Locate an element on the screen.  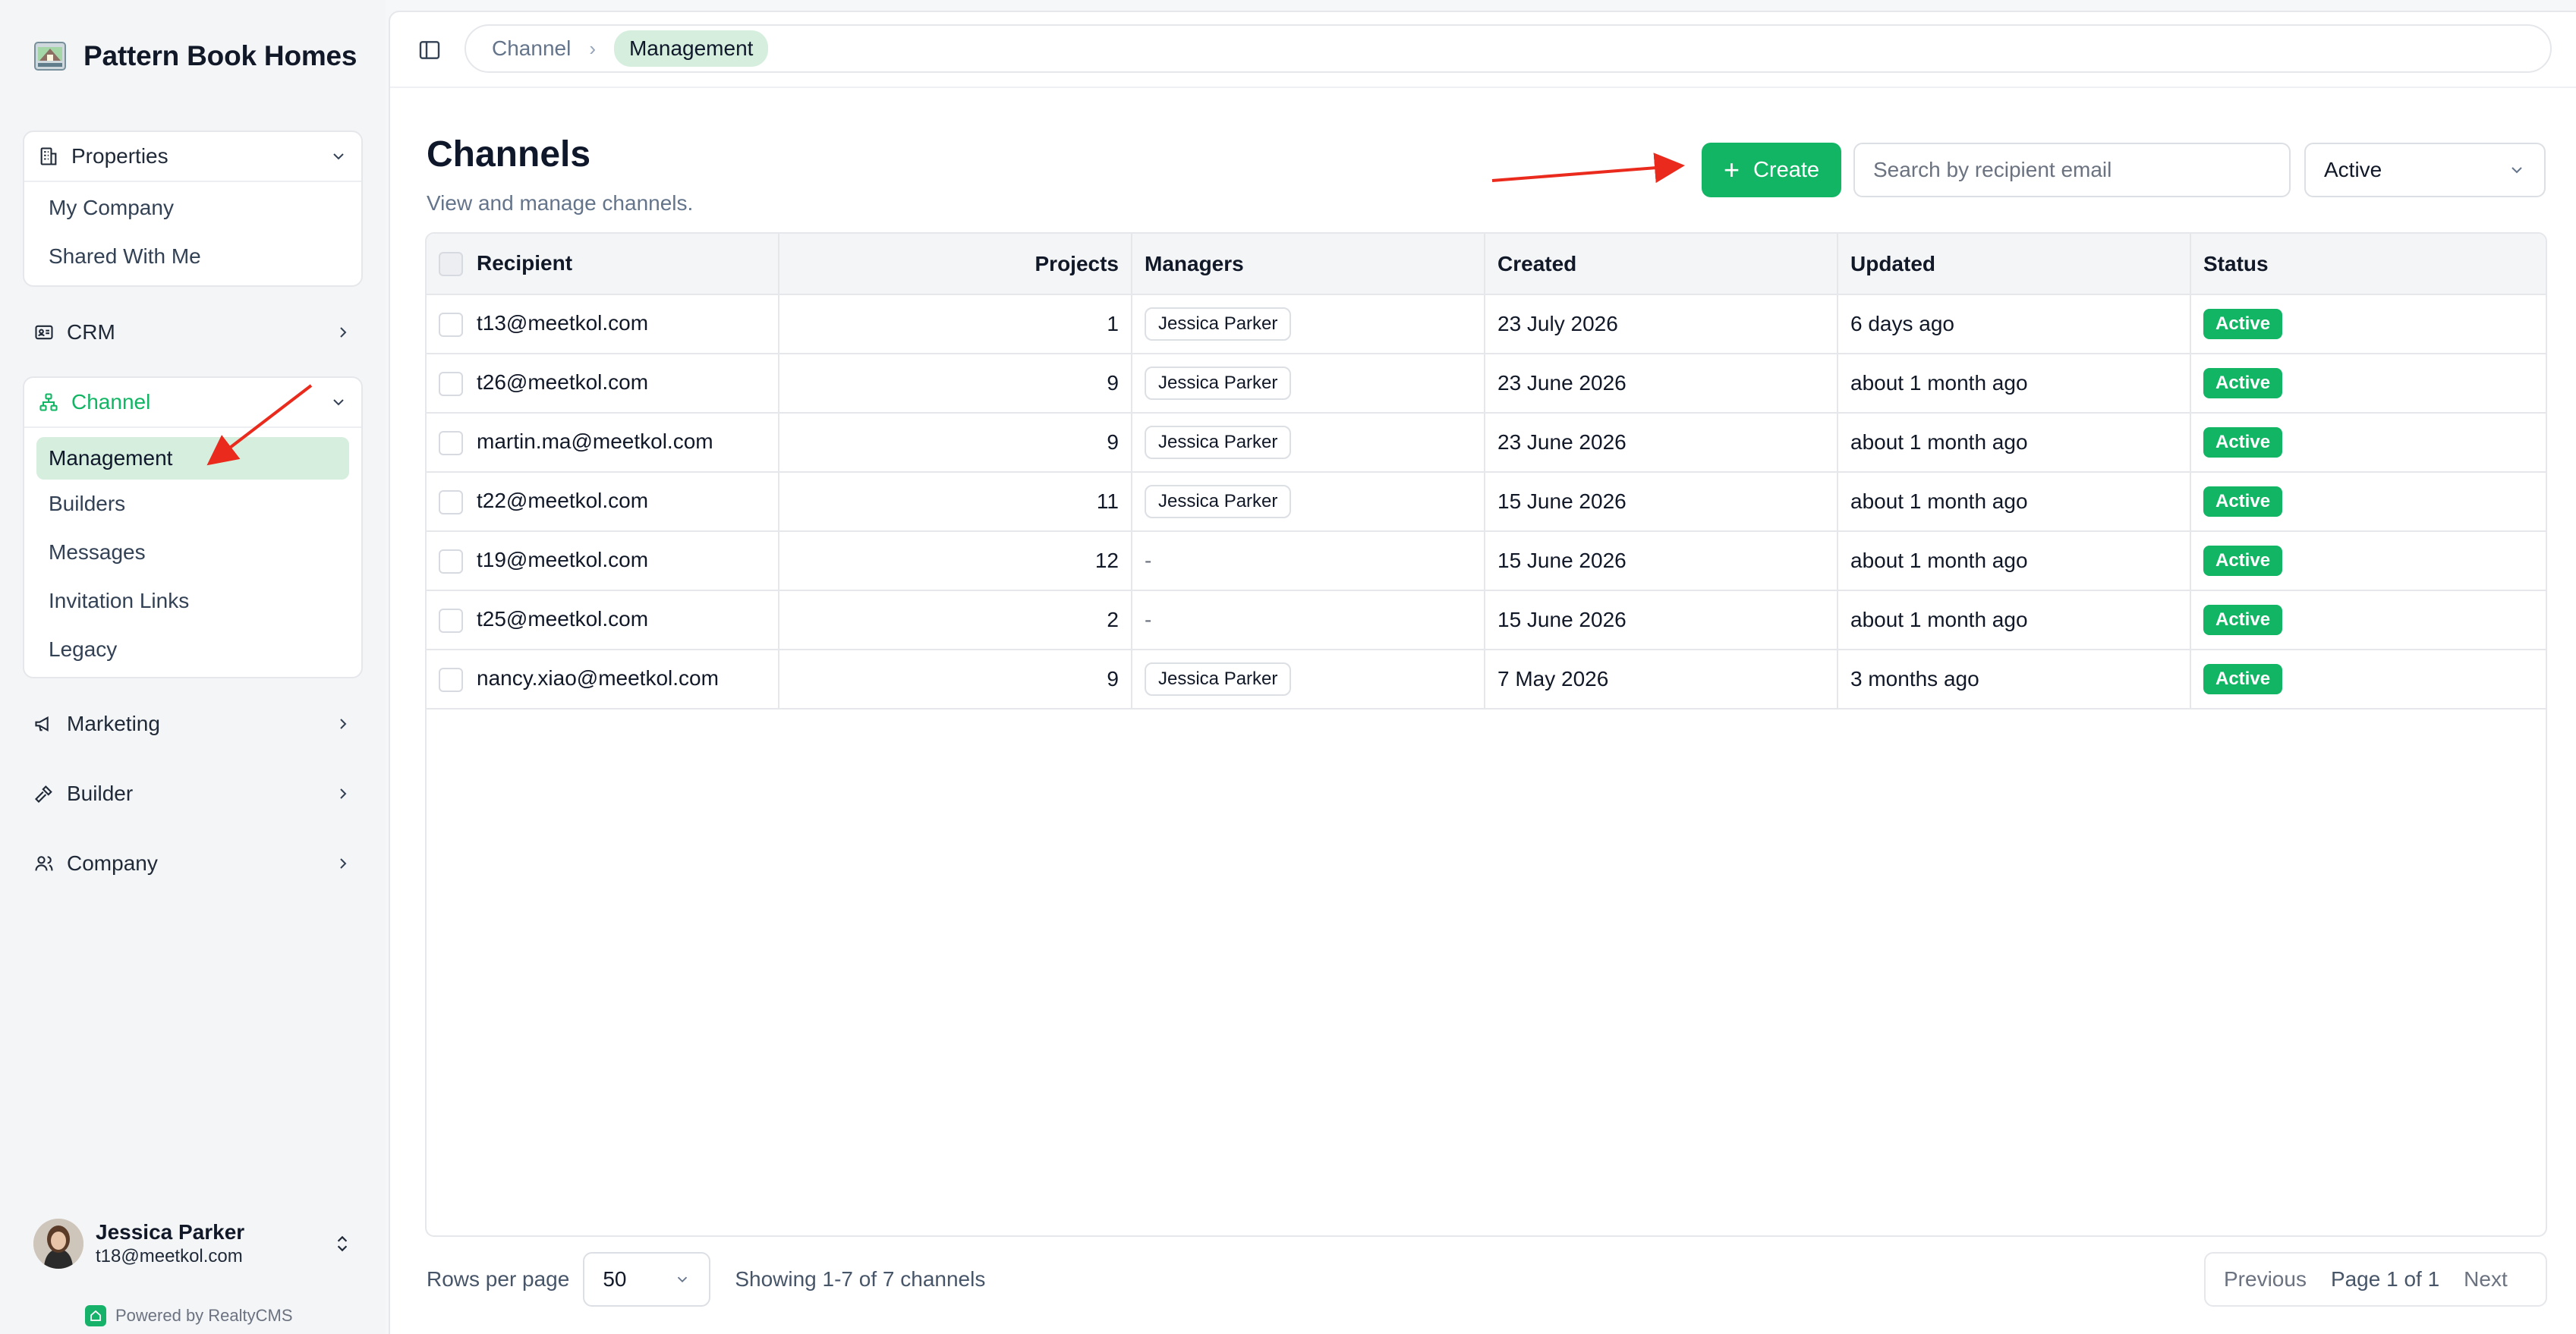
brand-logo-icon is located at coordinates (50, 57).